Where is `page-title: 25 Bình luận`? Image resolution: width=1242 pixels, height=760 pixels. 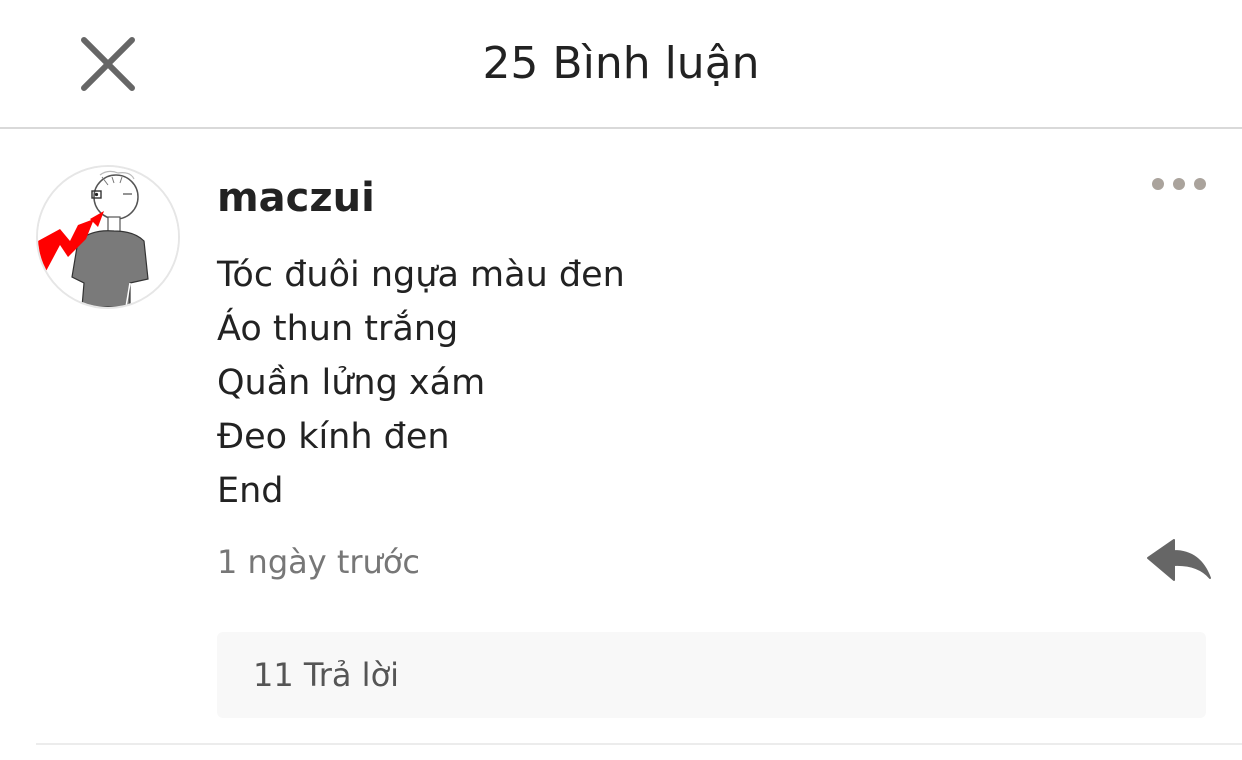
page-title: 25 Bình luận is located at coordinates (621, 63).